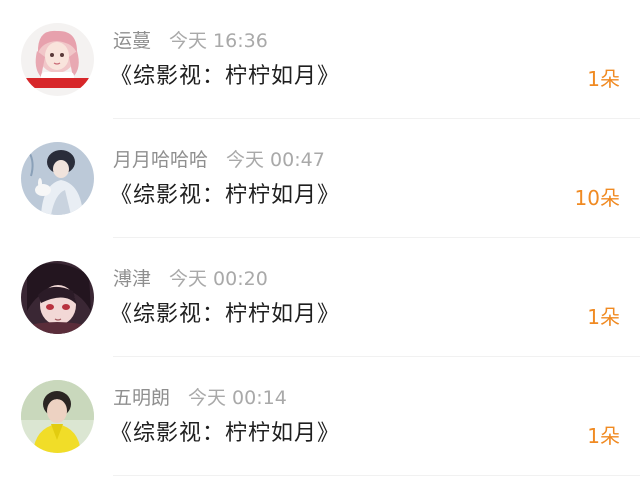 The image size is (640, 496). Describe the element at coordinates (141, 398) in the screenshot. I see `user-name: 五明朗` at that location.